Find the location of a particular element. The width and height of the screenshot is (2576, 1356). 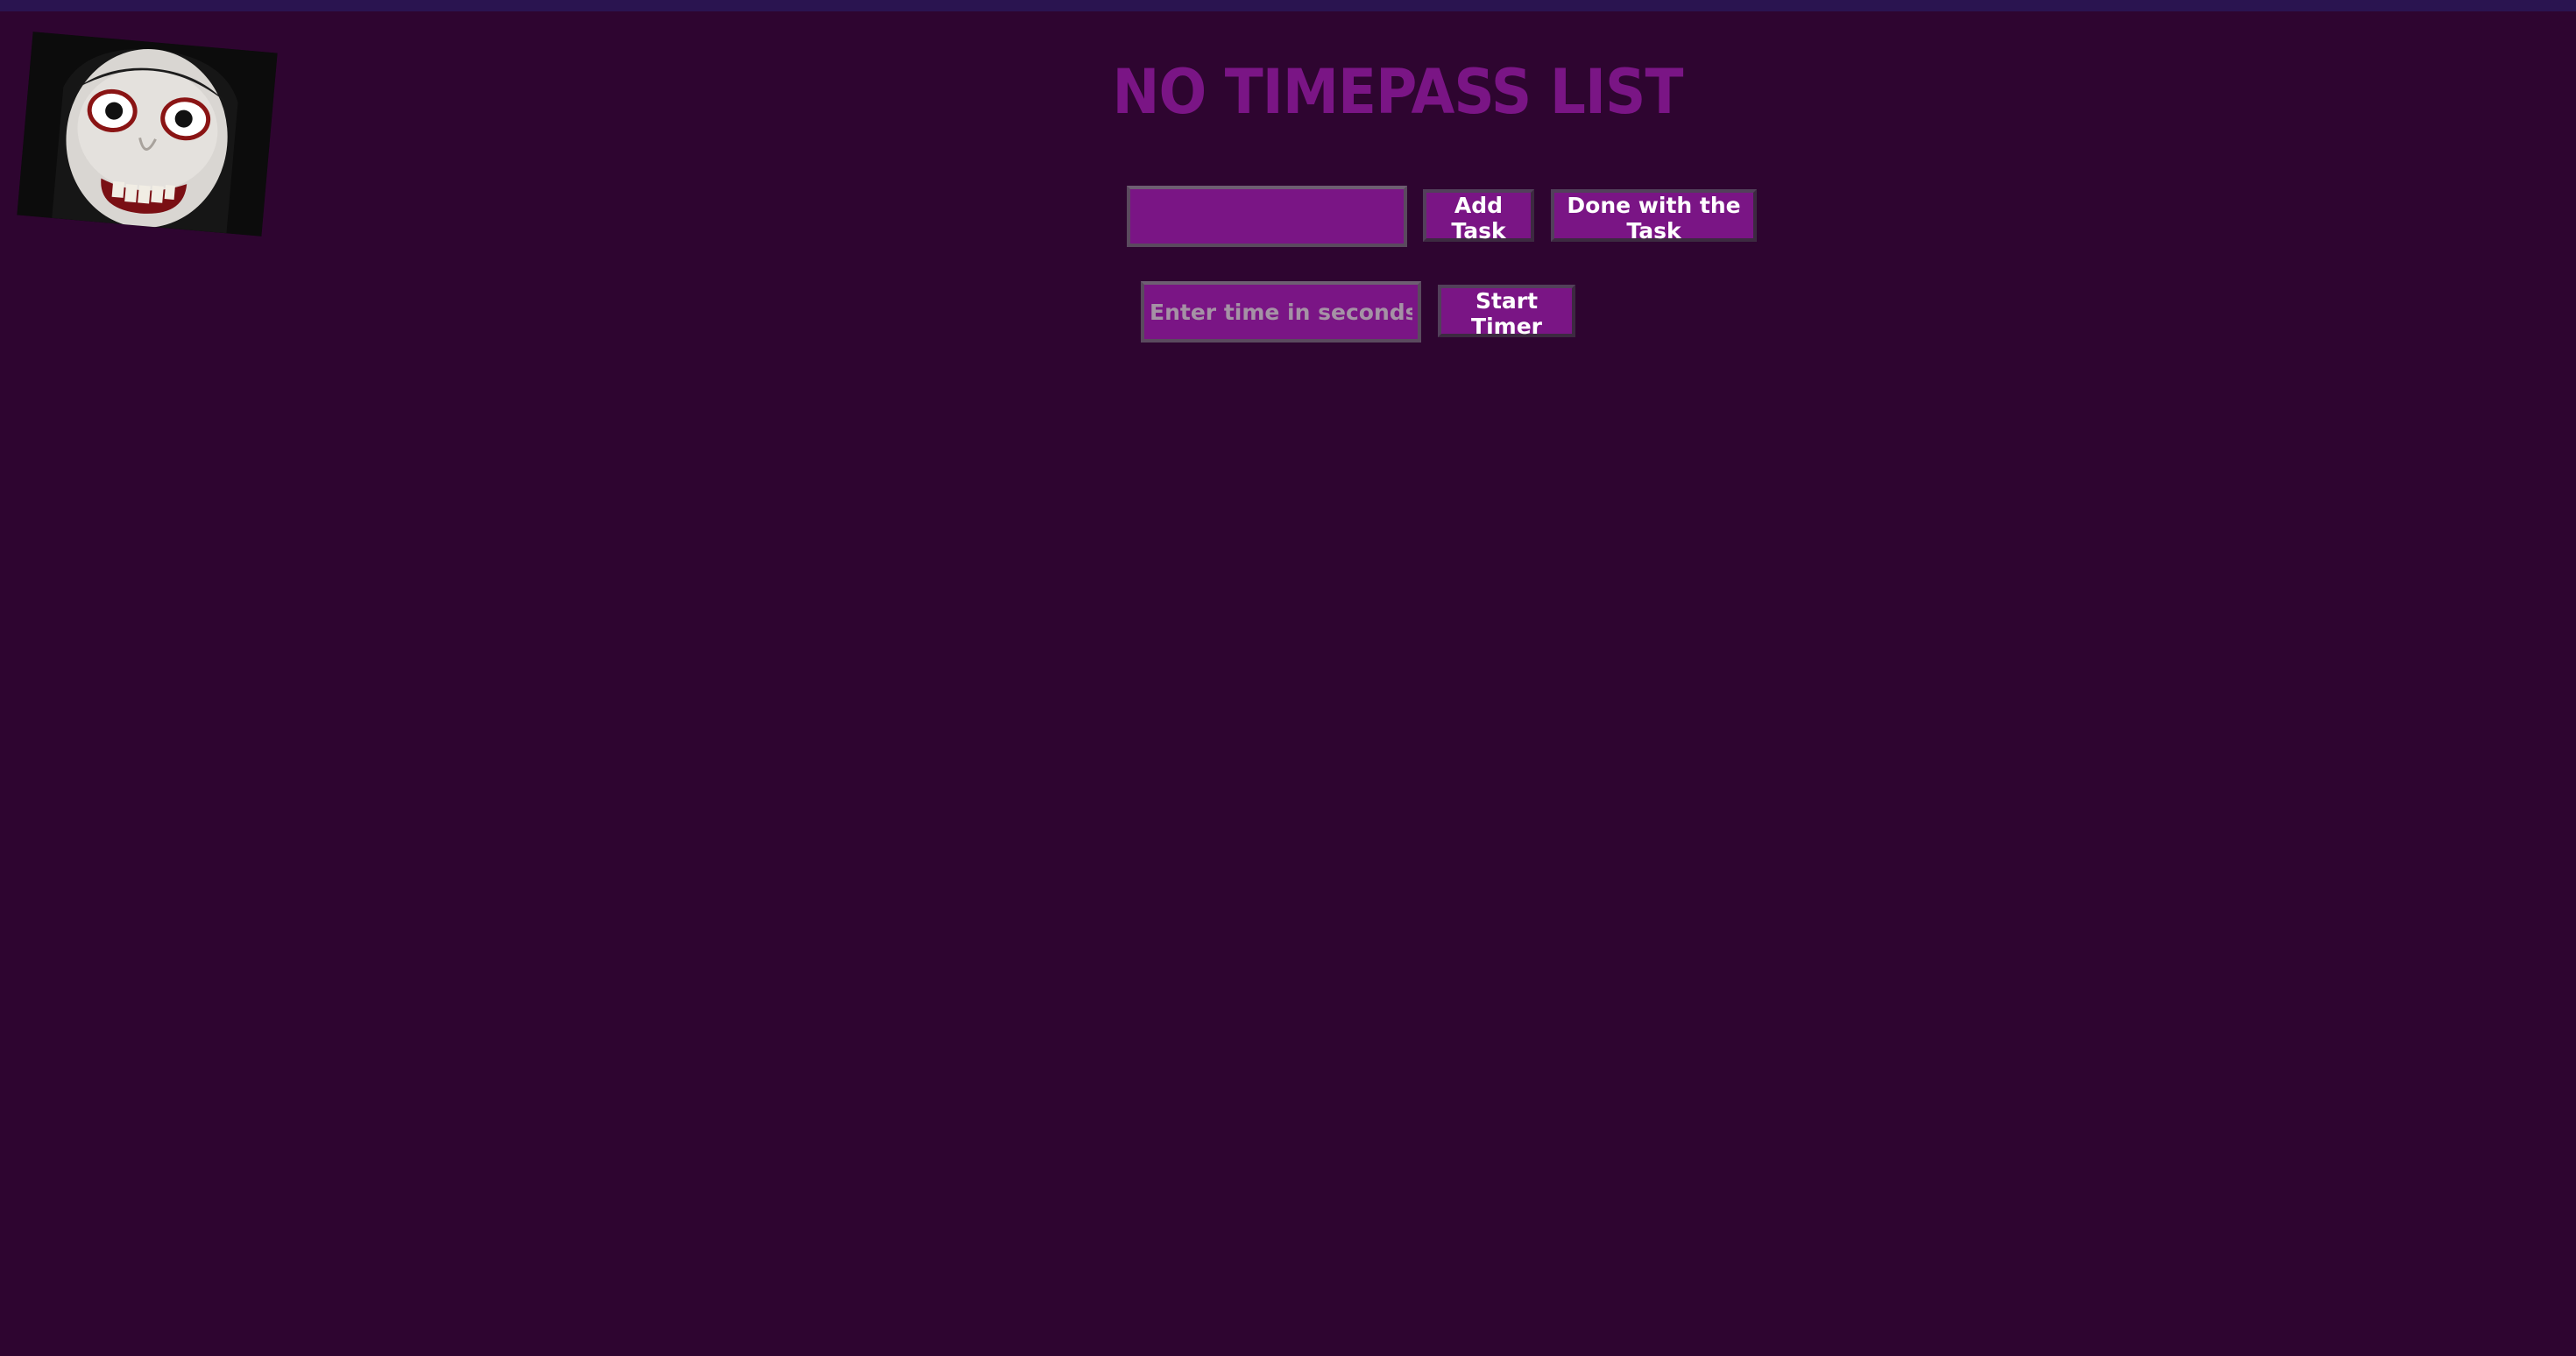

start-timer-button: Start Timer is located at coordinates (1506, 312).